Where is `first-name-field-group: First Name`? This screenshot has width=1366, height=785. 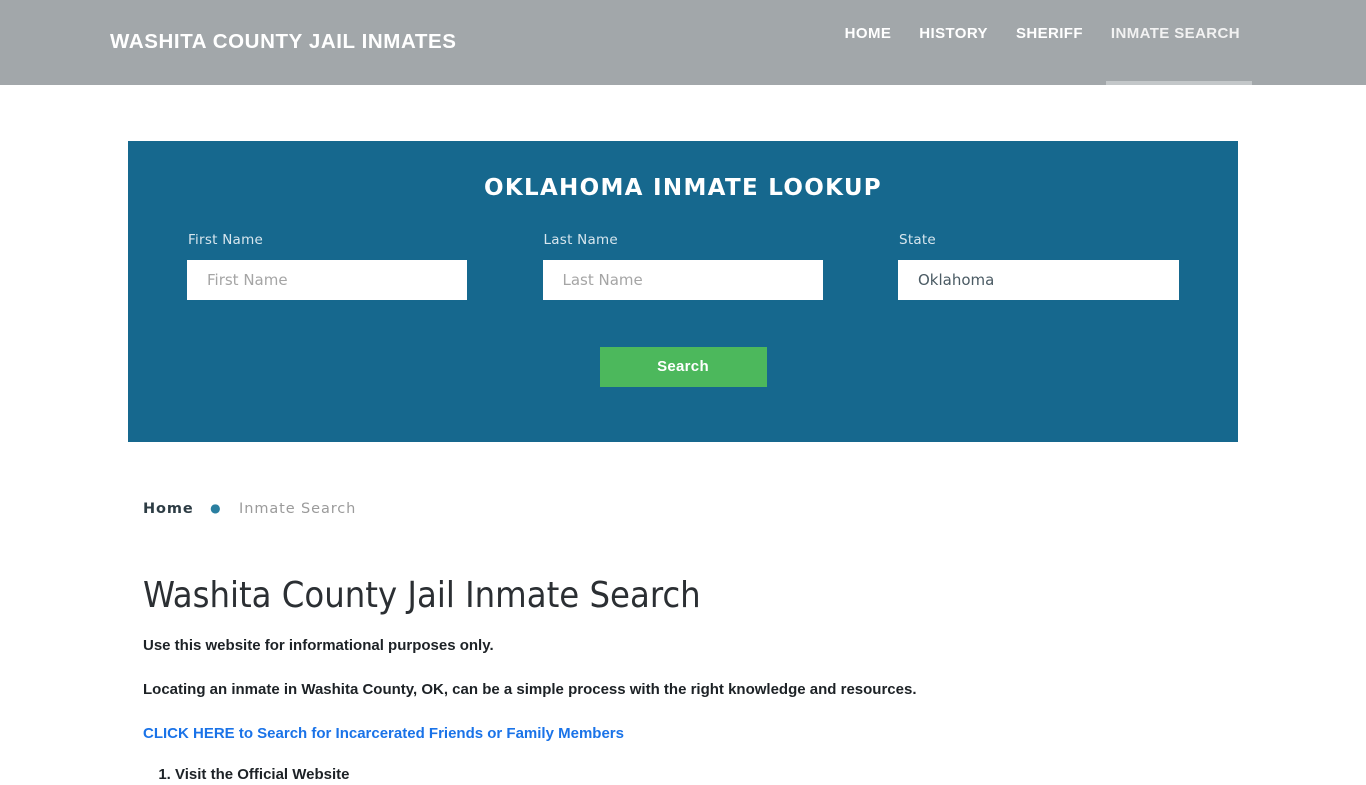
first-name-field-group: First Name is located at coordinates (327, 266).